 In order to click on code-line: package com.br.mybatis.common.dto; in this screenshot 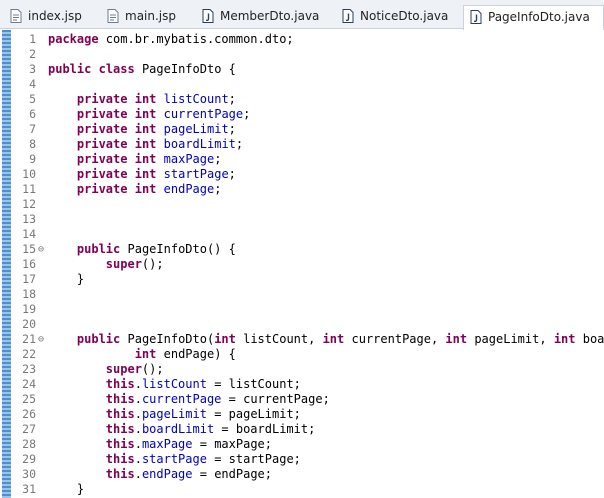, I will do `click(171, 39)`.